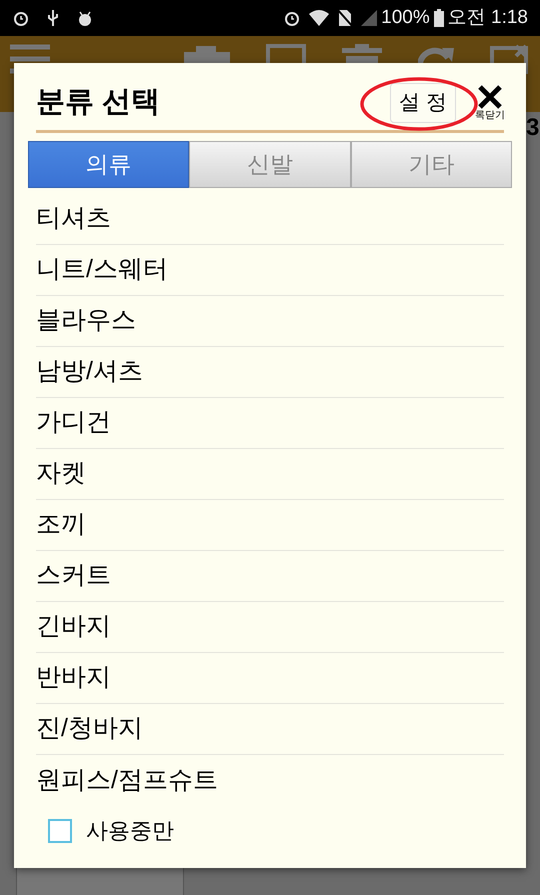 The height and width of the screenshot is (895, 540). I want to click on close-icon, so click(490, 97).